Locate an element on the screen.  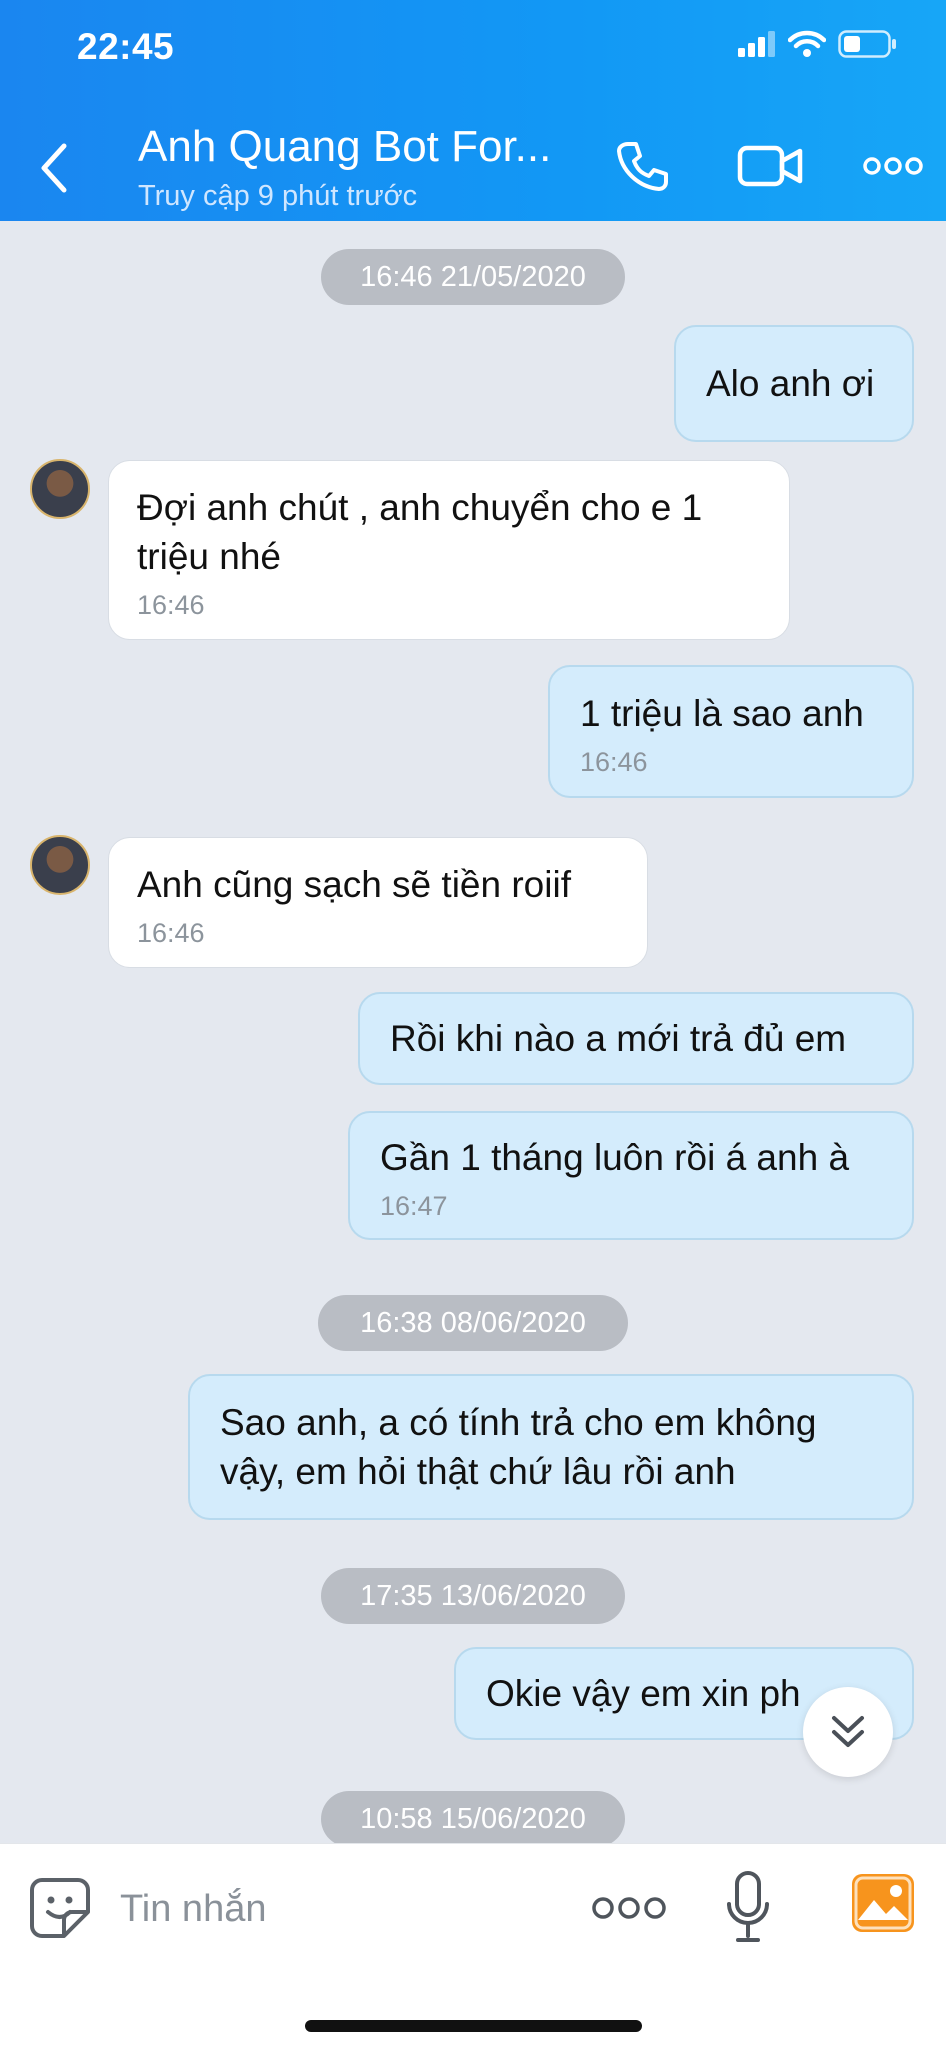
double-chevron-down-icon is located at coordinates (848, 1731).